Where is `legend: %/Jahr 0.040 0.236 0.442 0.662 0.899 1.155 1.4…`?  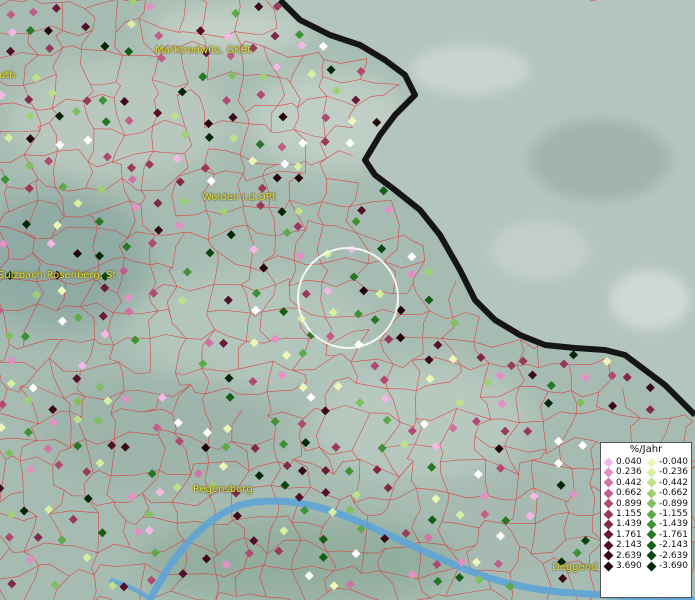 legend: %/Jahr 0.040 0.236 0.442 0.662 0.899 1.155 1.4… is located at coordinates (646, 520).